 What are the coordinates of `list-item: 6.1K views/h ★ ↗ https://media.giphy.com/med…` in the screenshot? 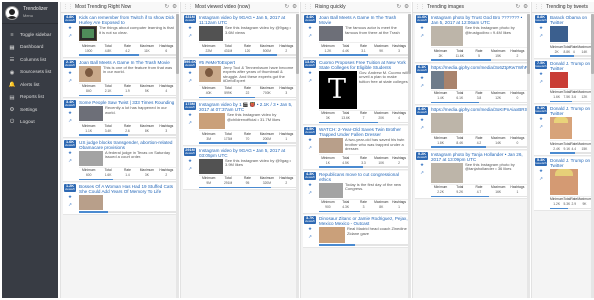 It's located at (471, 84).